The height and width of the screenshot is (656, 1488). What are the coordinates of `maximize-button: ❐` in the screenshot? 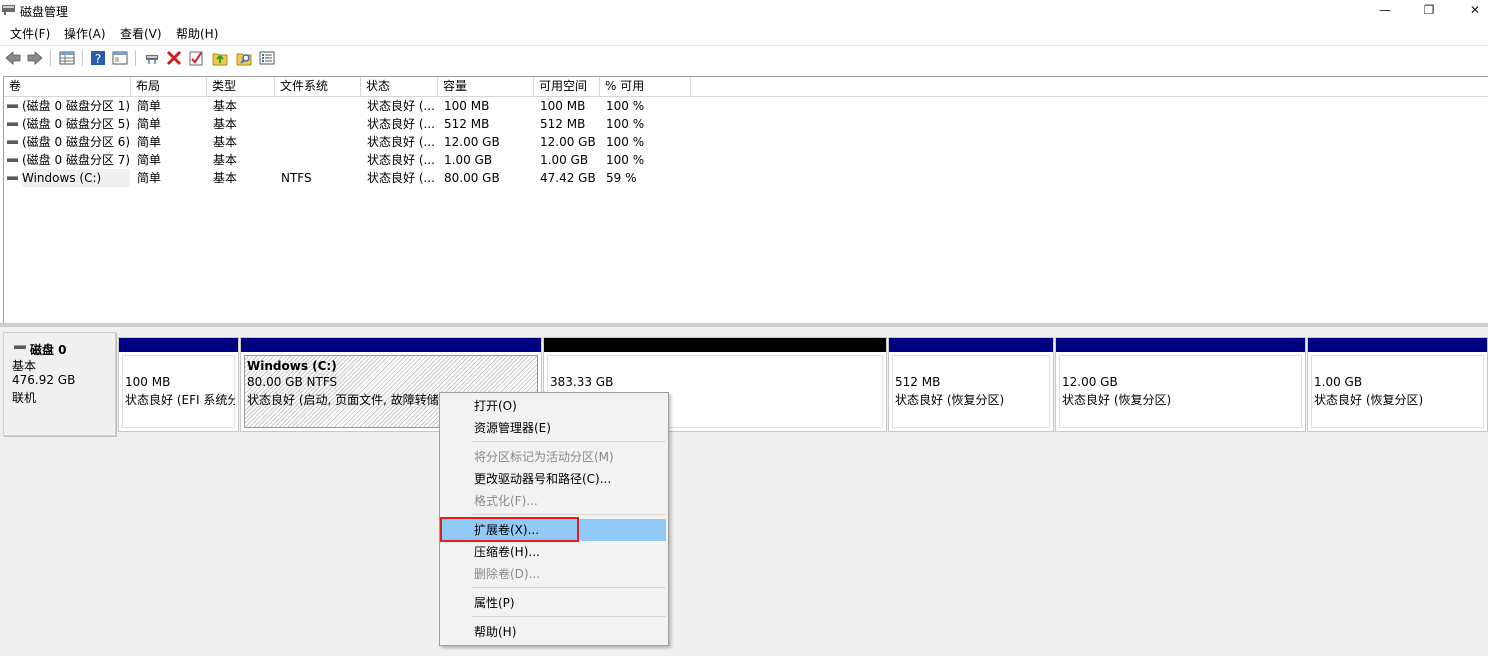 It's located at (1429, 11).